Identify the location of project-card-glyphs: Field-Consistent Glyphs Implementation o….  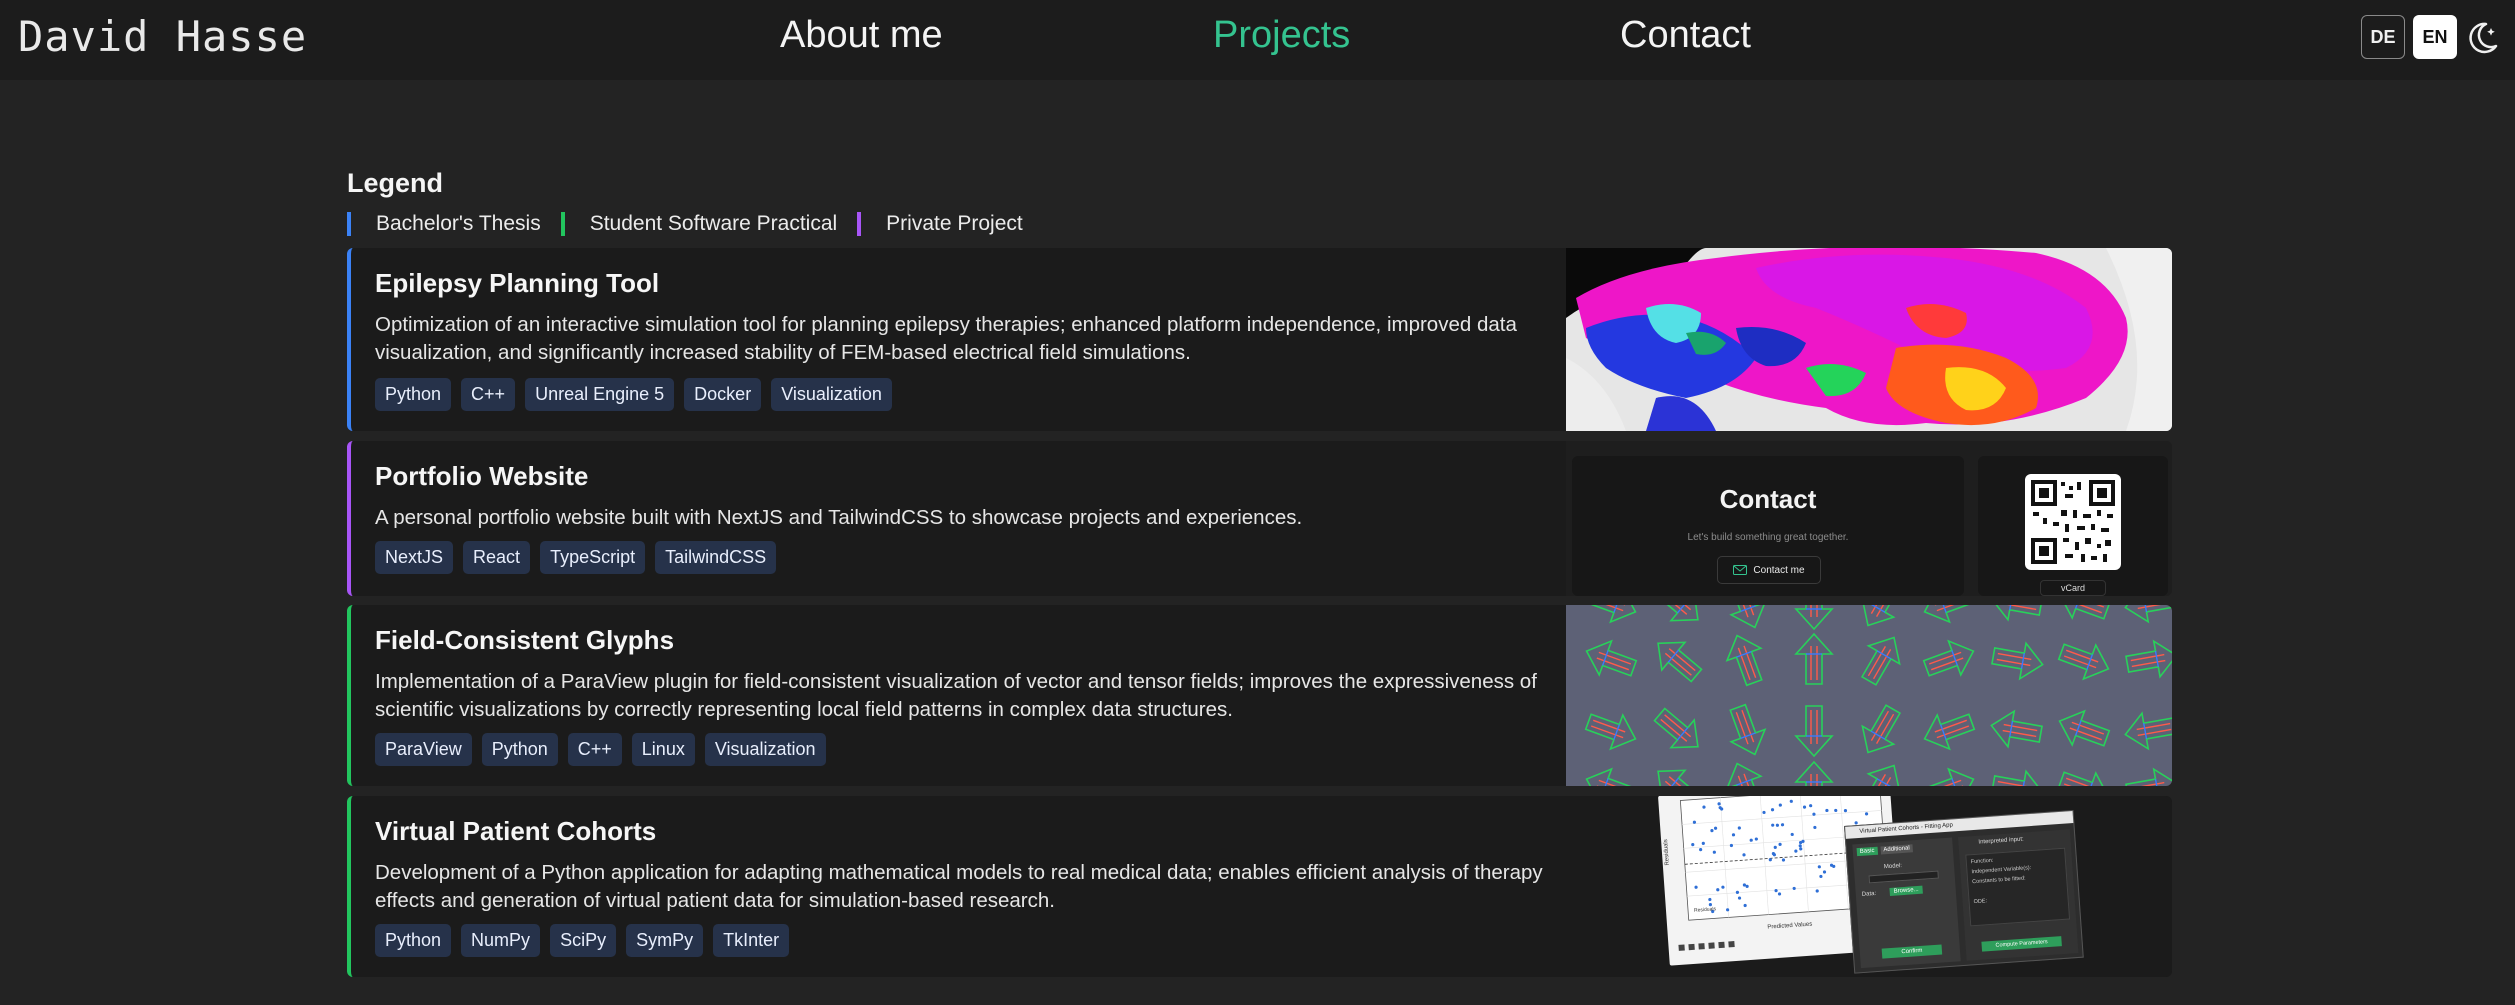
(1259, 695).